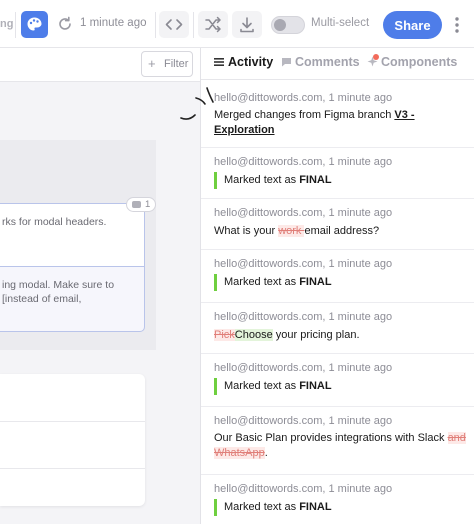  I want to click on shuffle-button, so click(213, 24).